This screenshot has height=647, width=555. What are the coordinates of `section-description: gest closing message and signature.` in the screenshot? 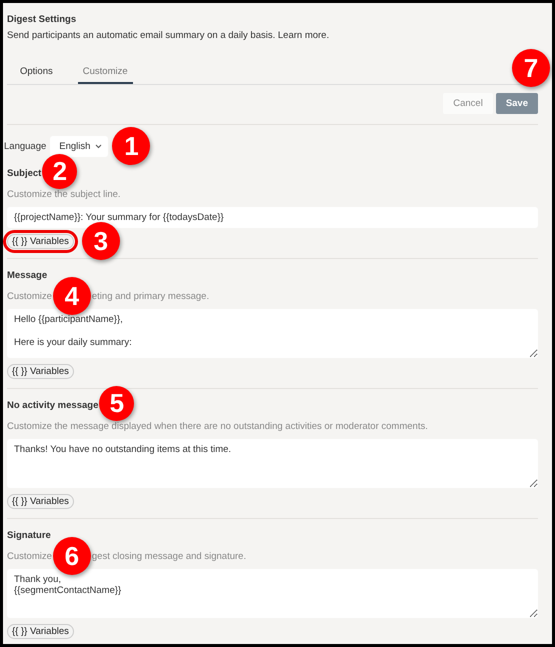 It's located at (169, 556).